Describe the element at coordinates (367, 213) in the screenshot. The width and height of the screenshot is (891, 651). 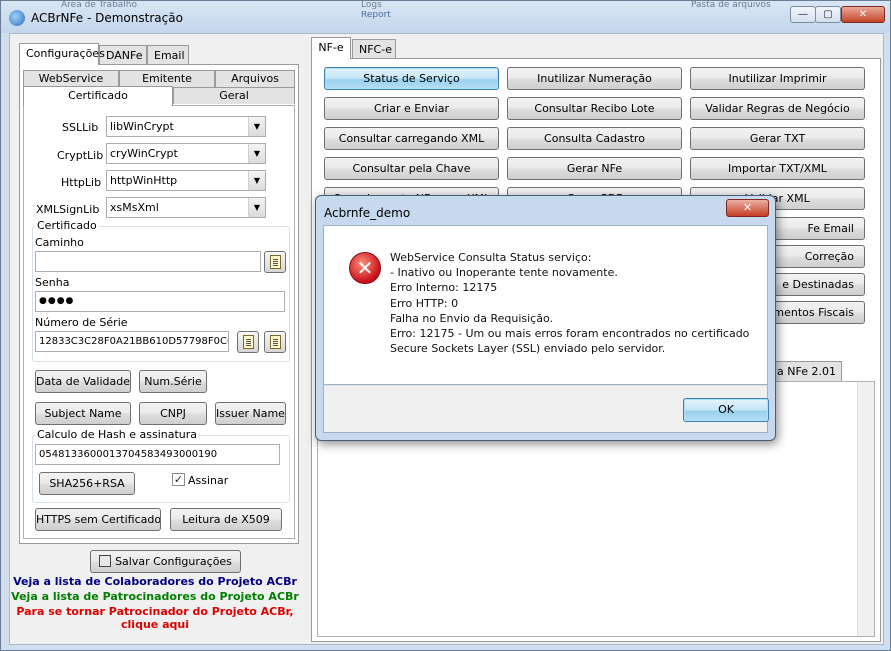
I see `dialog-title: Acbrnfe_demo` at that location.